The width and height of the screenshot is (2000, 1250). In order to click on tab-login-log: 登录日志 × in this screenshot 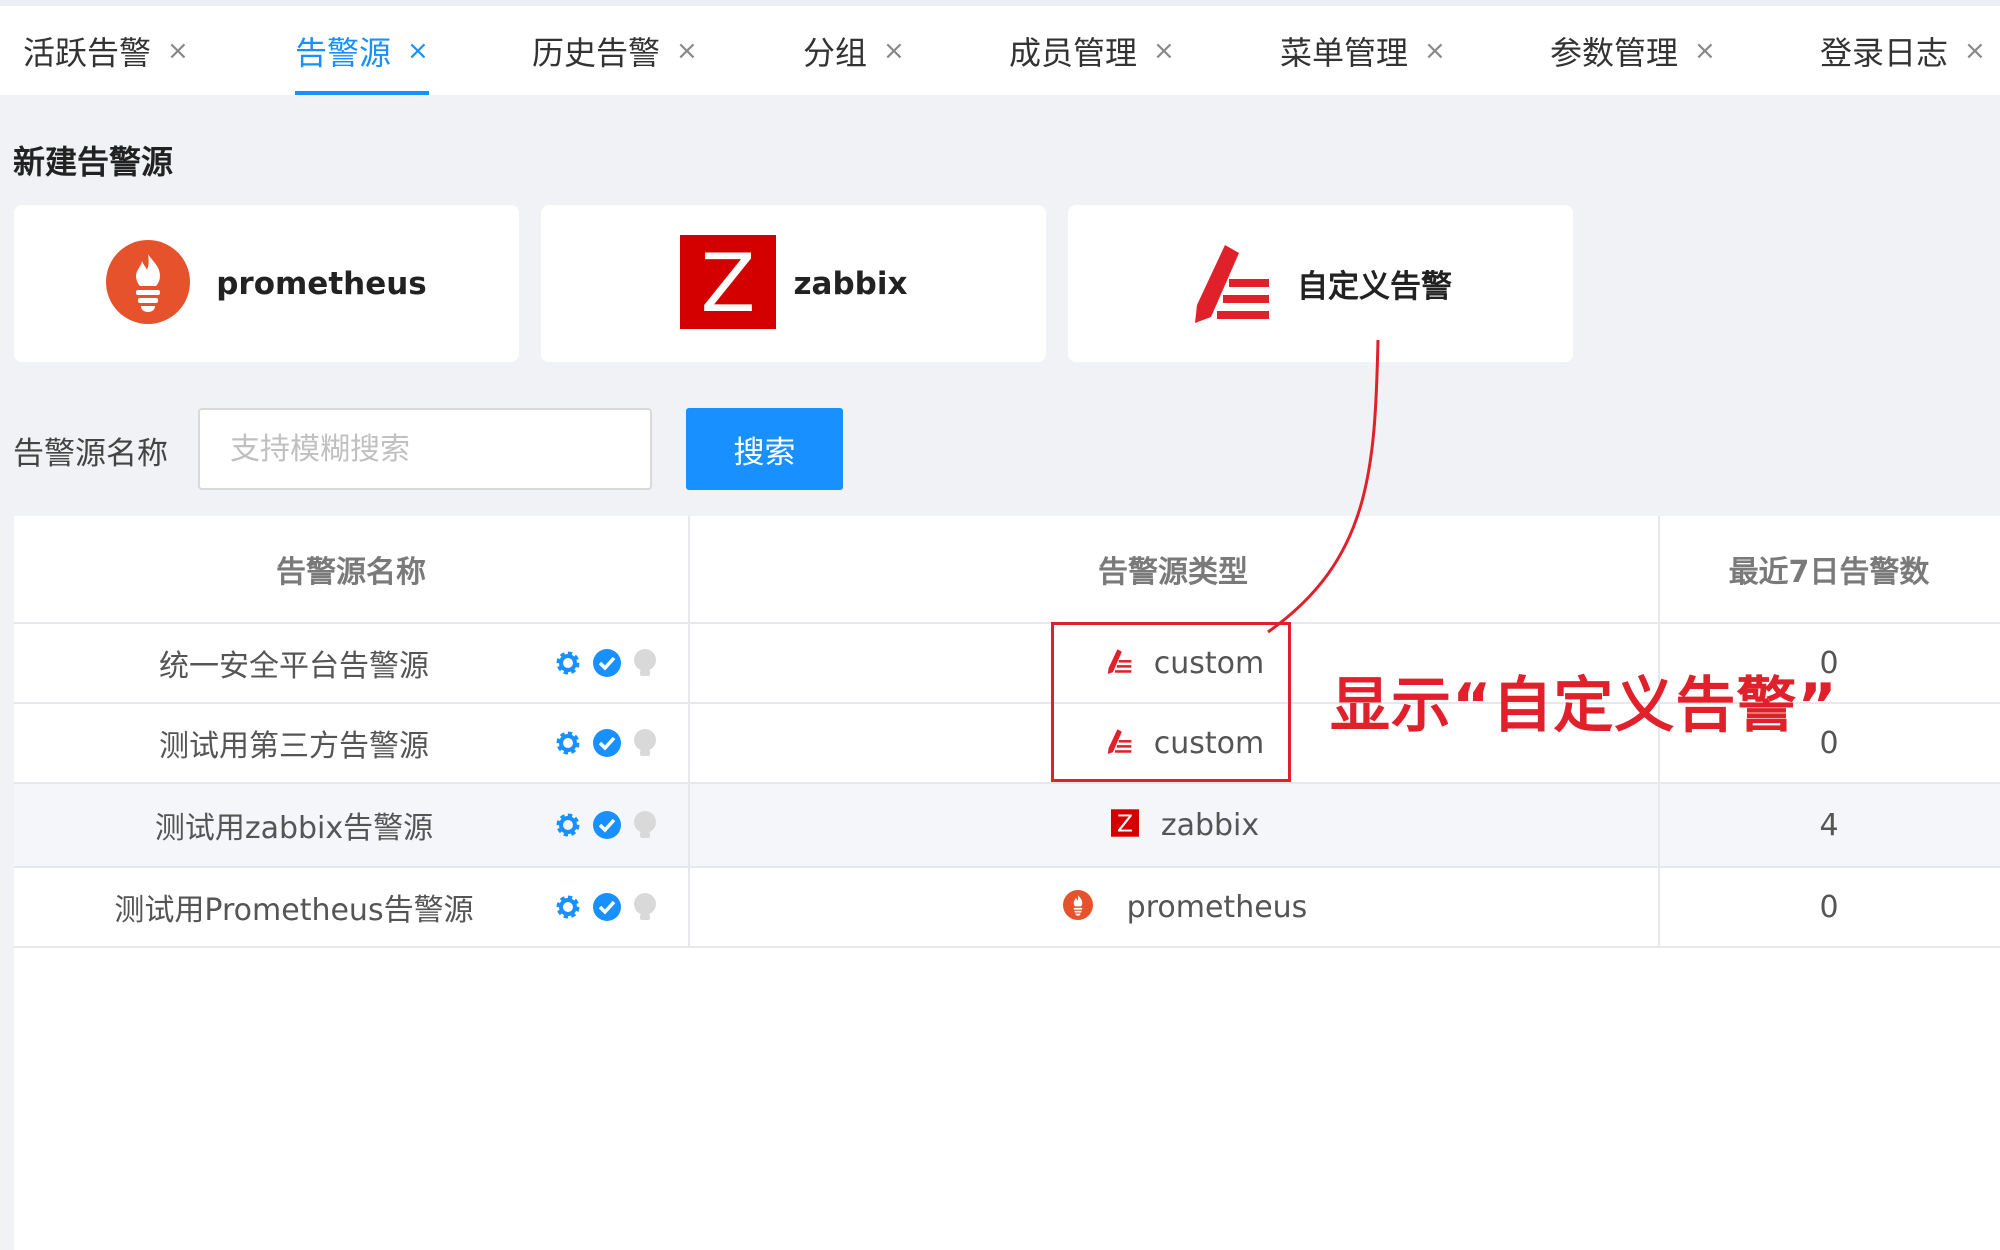, I will do `click(1903, 50)`.